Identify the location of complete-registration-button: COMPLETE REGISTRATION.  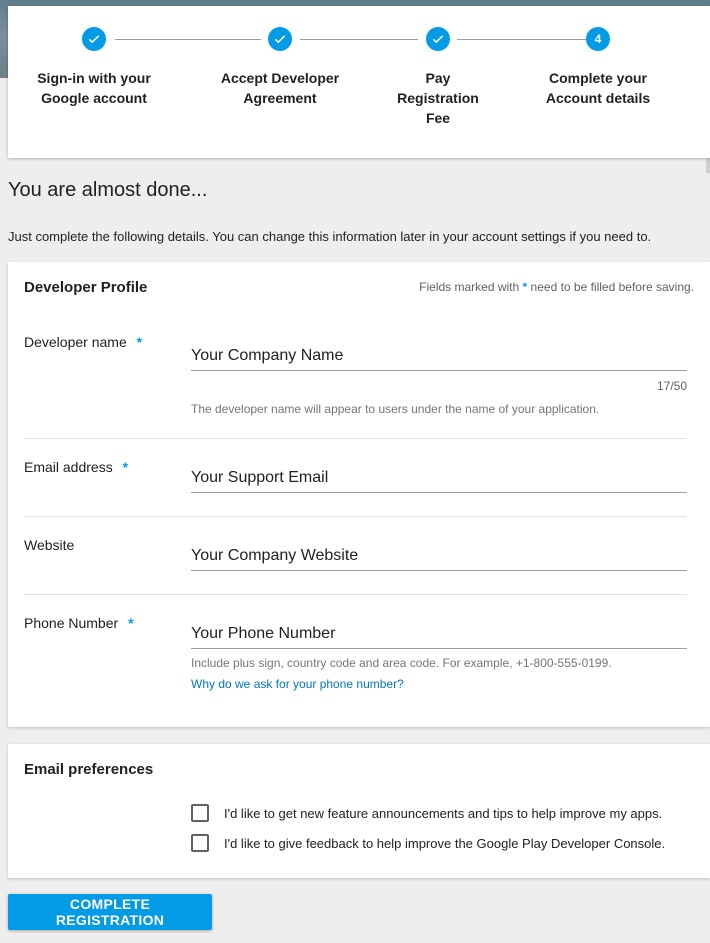
(110, 912).